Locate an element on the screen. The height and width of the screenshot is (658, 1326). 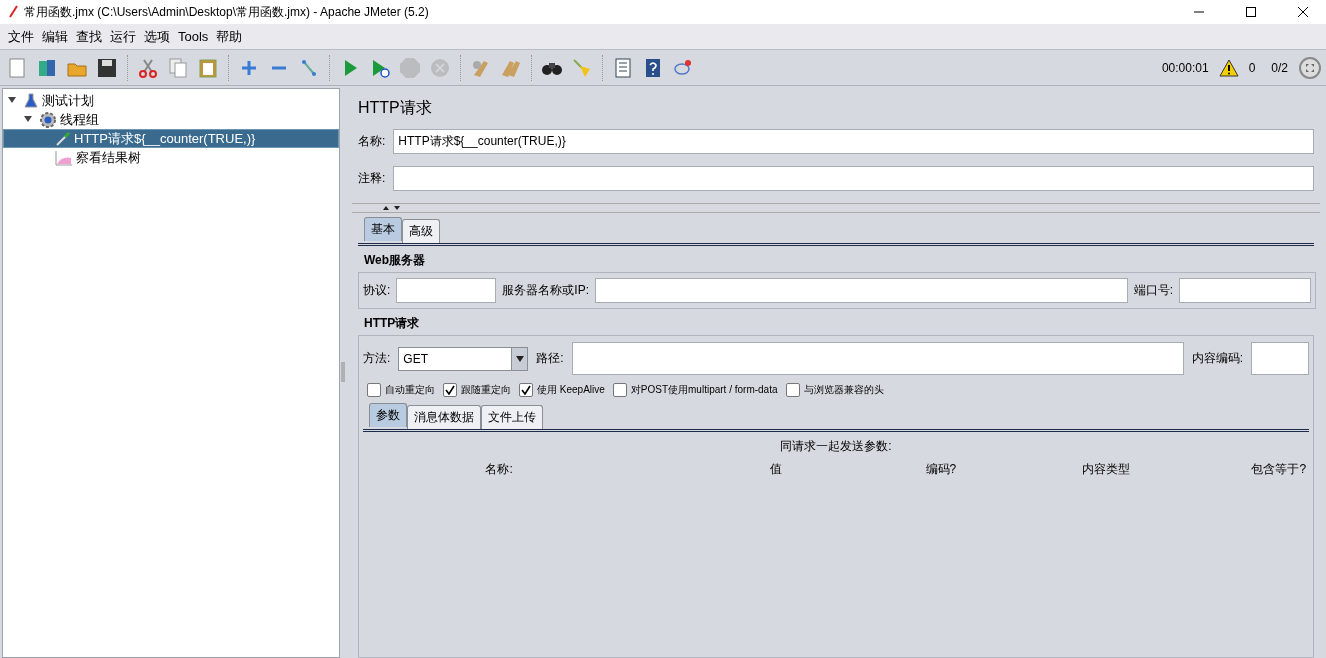
field-label: 端口号: is located at coordinates (1153, 290).